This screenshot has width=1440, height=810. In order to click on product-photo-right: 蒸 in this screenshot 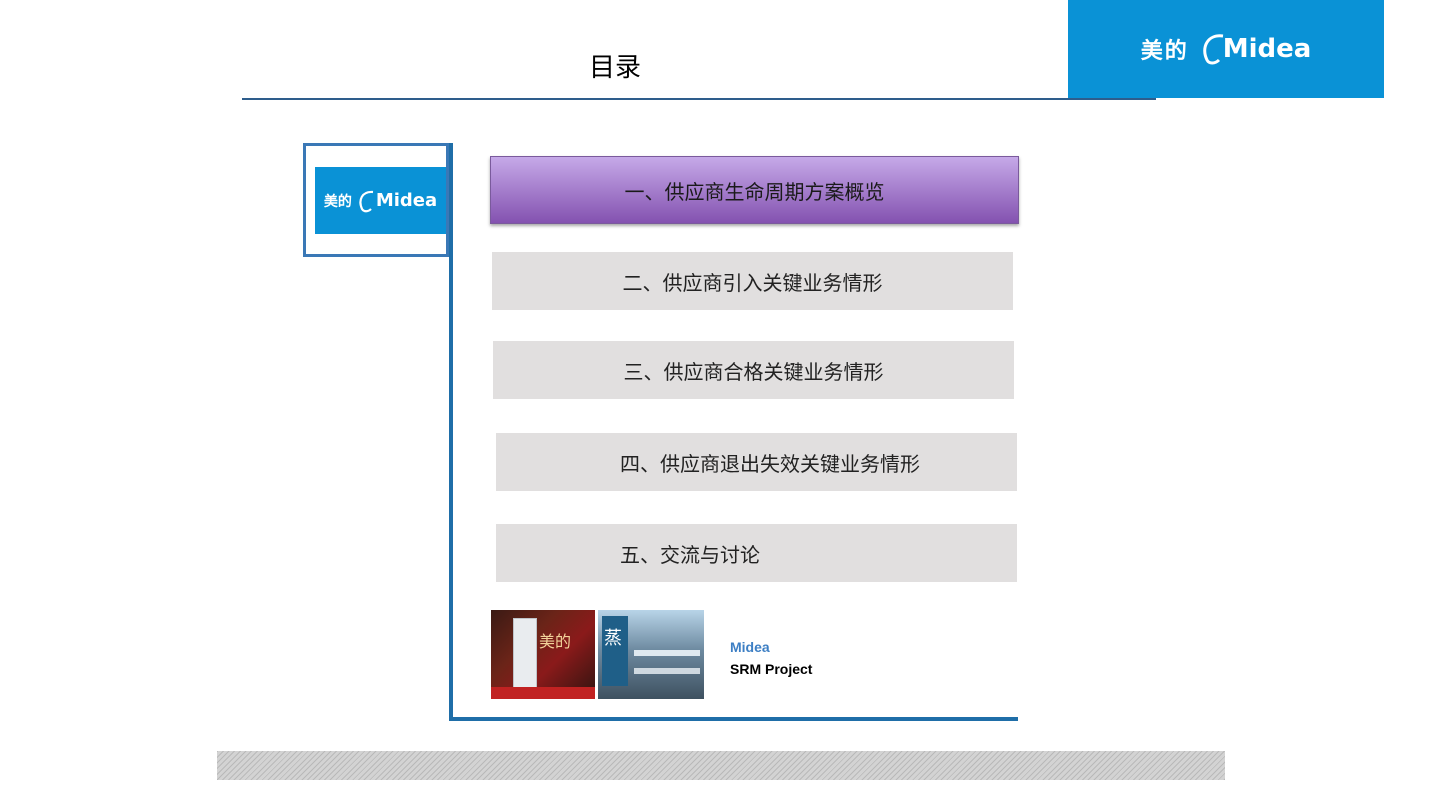, I will do `click(651, 654)`.